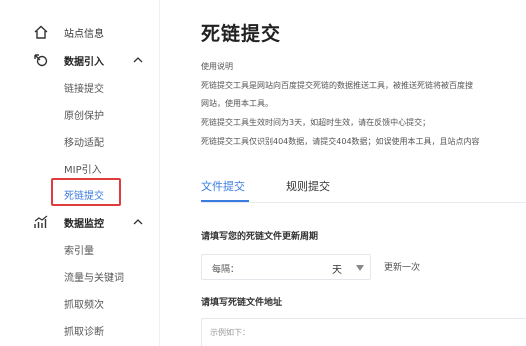  Describe the element at coordinates (337, 85) in the screenshot. I see `usage-line: 死链提交工具是网站向百度提交死链的数据推送工具，被推送死链将被百度搜` at that location.